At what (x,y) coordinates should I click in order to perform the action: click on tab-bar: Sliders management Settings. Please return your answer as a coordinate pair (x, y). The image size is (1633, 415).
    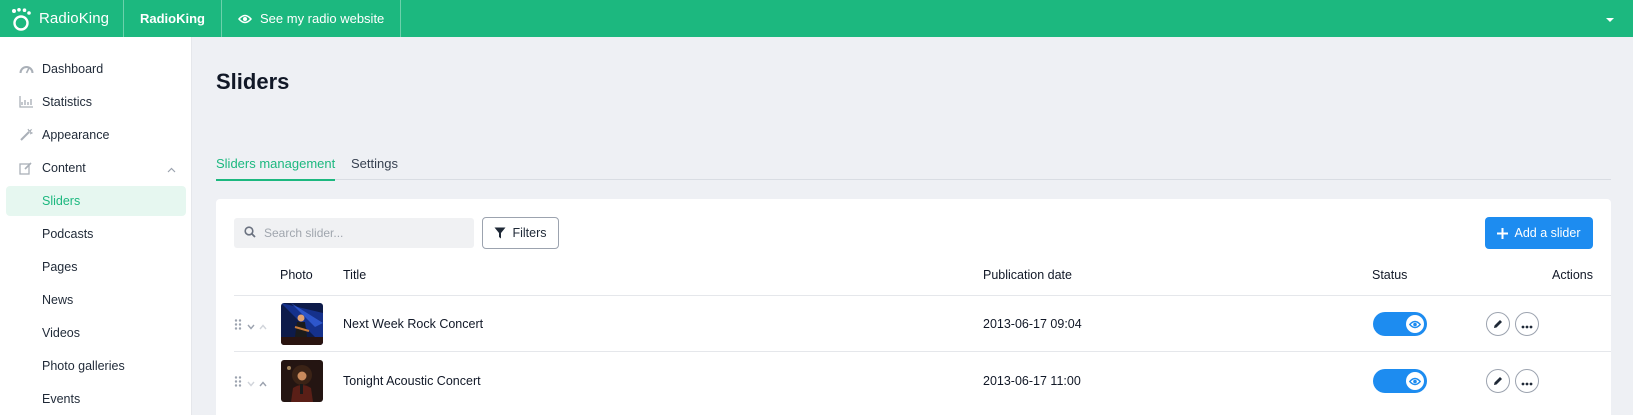
    Looking at the image, I should click on (913, 161).